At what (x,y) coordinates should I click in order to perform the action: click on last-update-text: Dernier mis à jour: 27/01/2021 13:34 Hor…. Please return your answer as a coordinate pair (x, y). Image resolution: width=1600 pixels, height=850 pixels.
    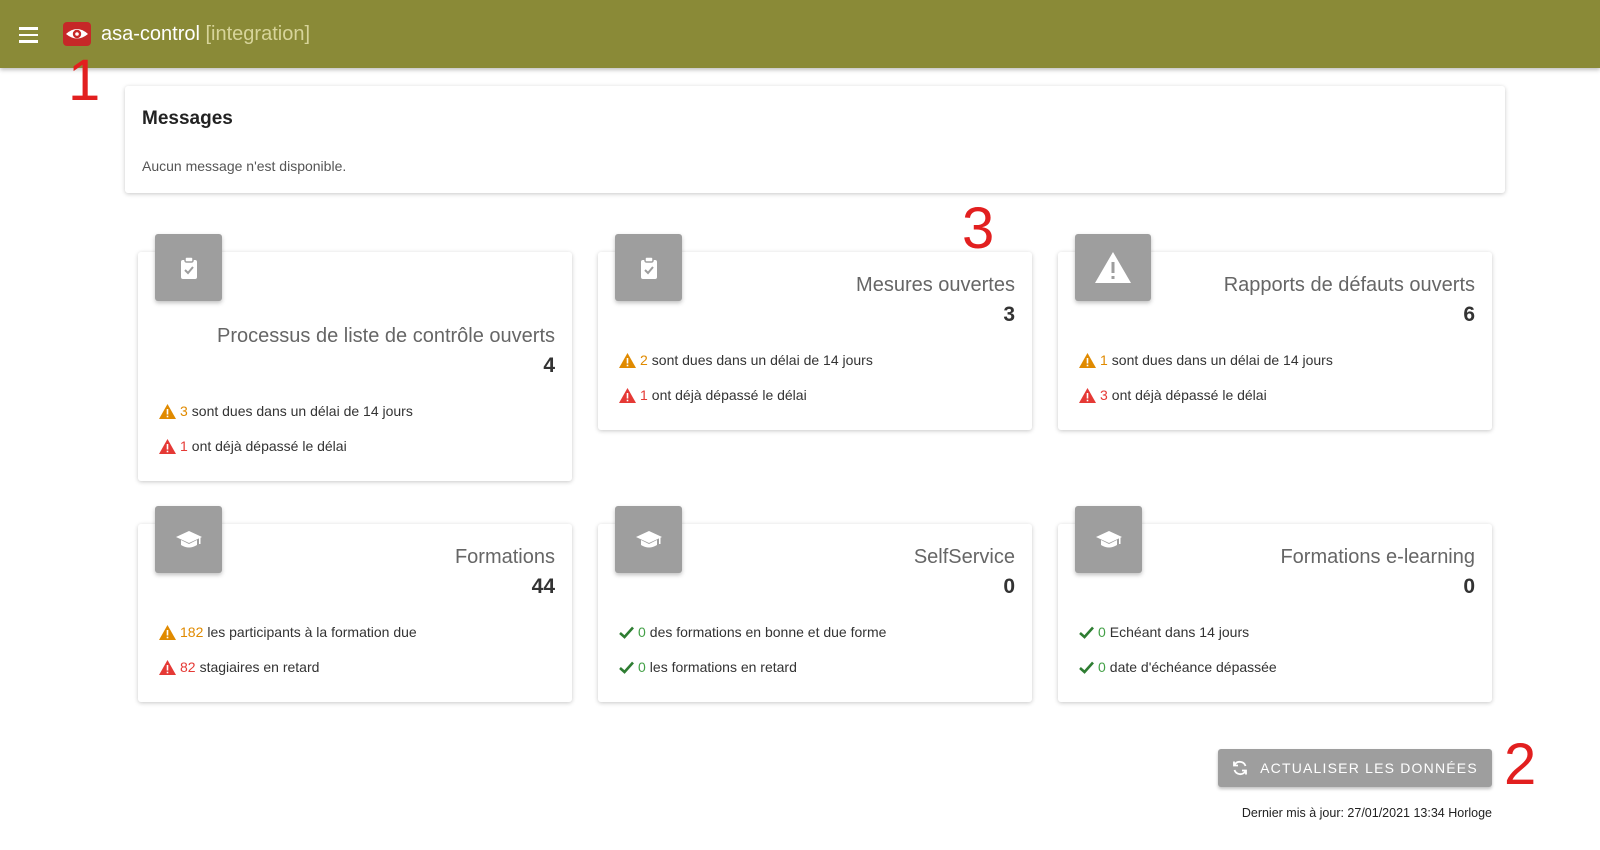
    Looking at the image, I should click on (1366, 813).